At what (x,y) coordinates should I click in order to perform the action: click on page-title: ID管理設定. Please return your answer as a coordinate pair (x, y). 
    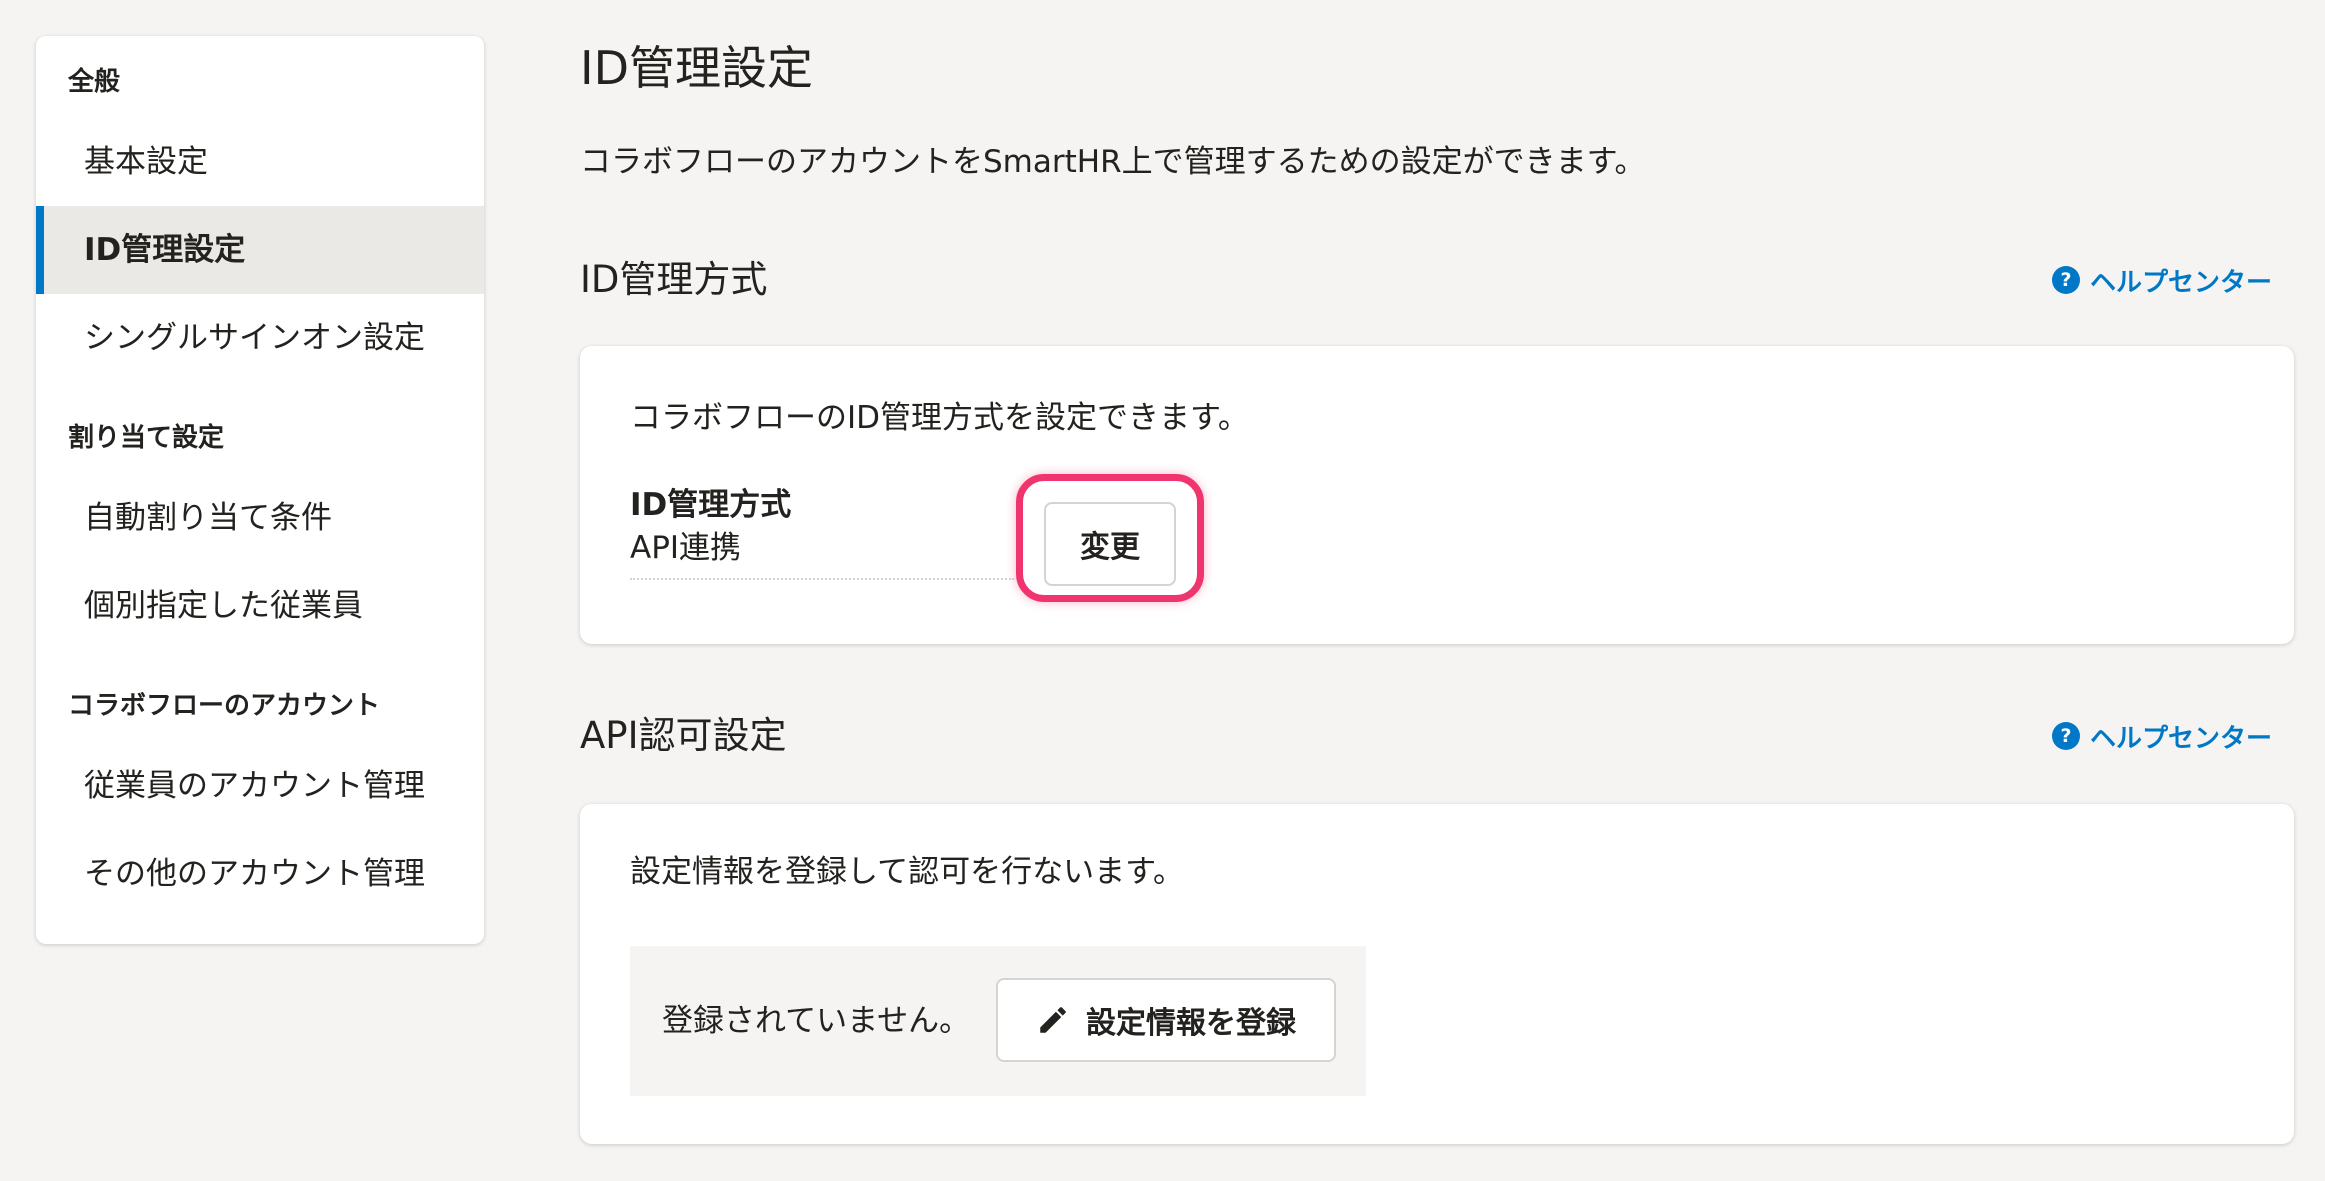
    Looking at the image, I should click on (696, 68).